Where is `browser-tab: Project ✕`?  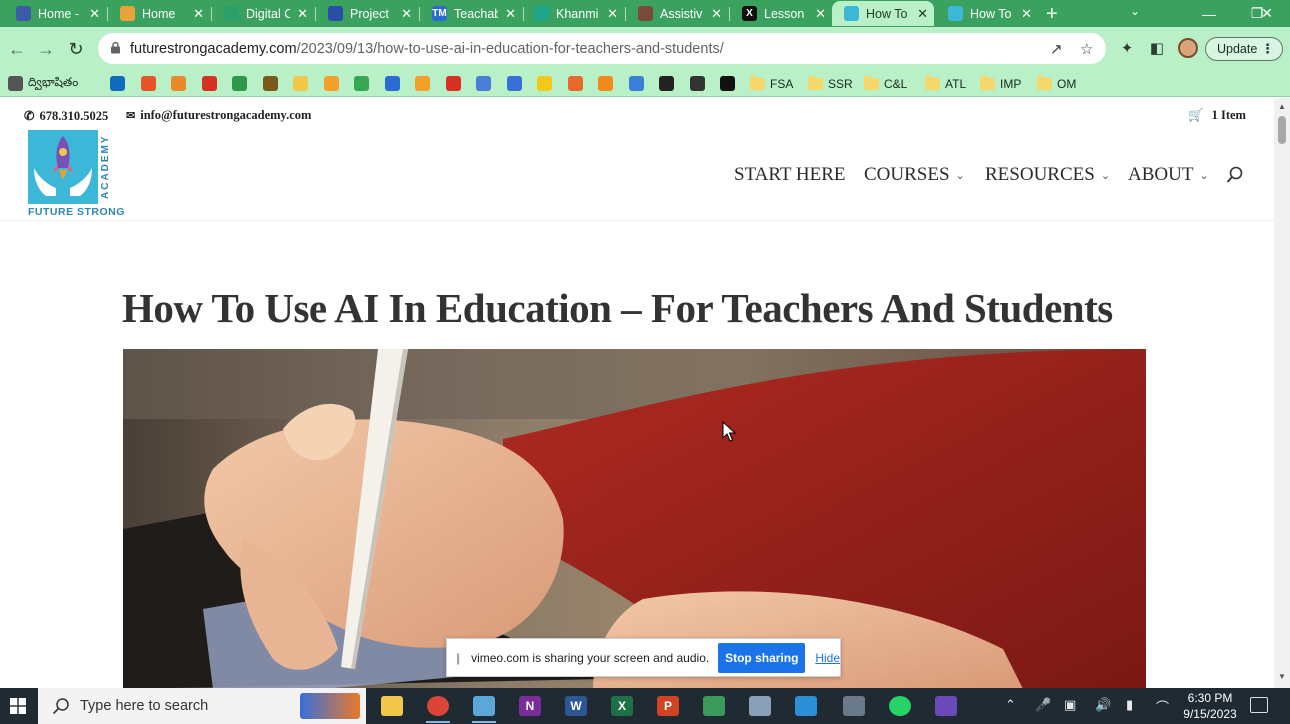 browser-tab: Project ✕ is located at coordinates (367, 13).